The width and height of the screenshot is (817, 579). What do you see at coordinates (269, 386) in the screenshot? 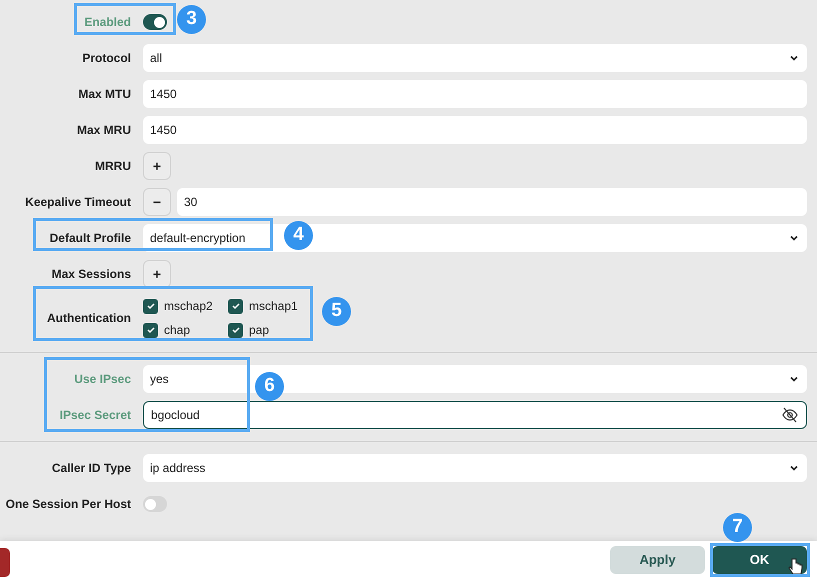
I see `callout-badge: 6` at bounding box center [269, 386].